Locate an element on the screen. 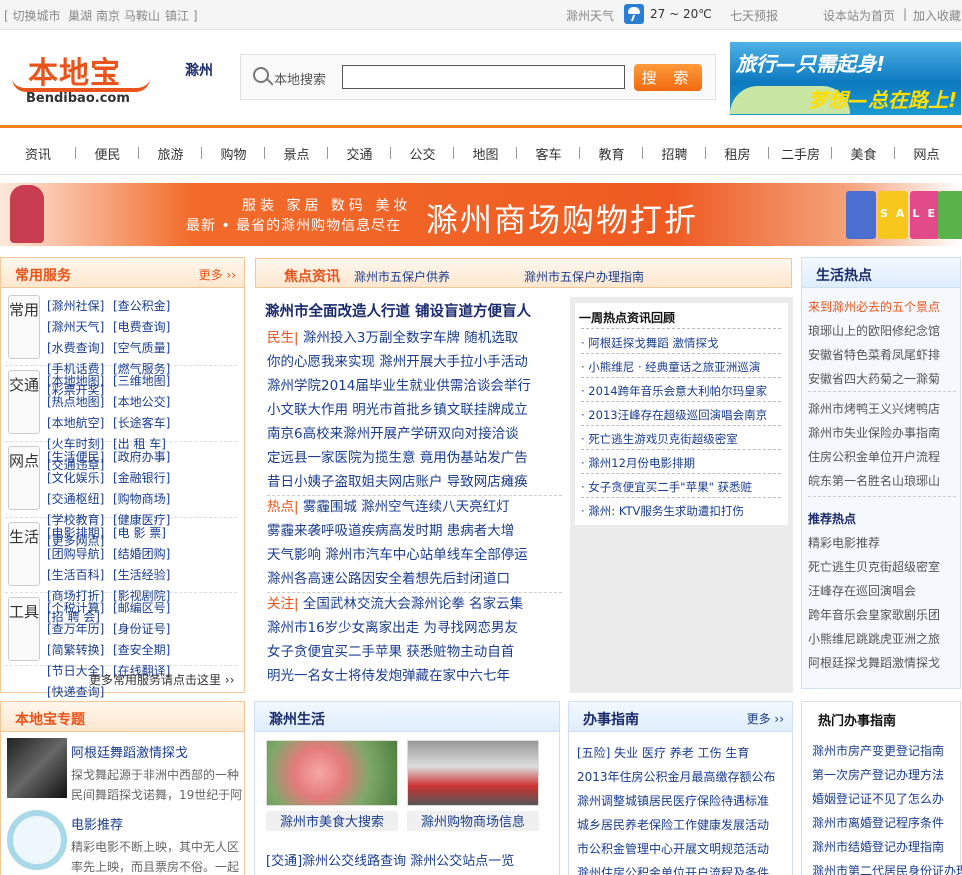 The image size is (962, 875). news-line: 明光一名女士将侍发炮弹藏在家中六七年 is located at coordinates (388, 676).